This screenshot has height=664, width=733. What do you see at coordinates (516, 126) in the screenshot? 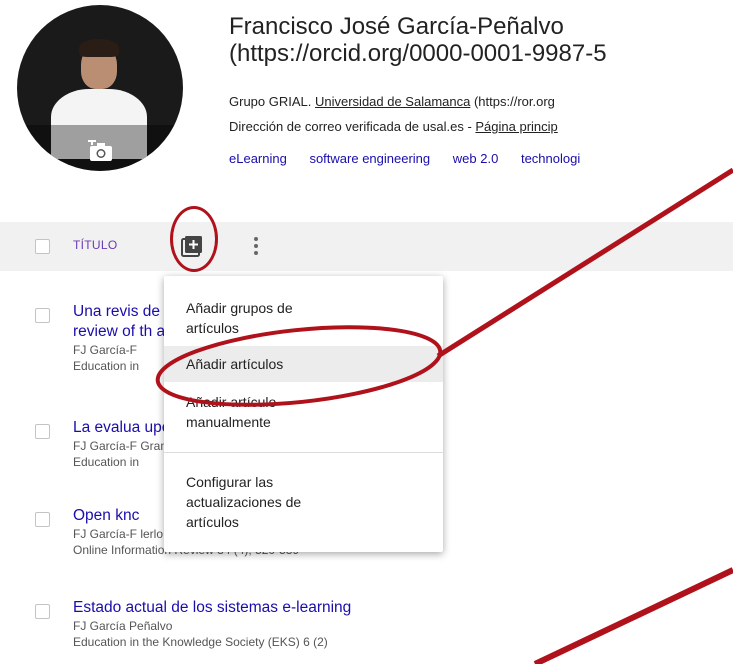
I see `homepage-link: Página princip` at bounding box center [516, 126].